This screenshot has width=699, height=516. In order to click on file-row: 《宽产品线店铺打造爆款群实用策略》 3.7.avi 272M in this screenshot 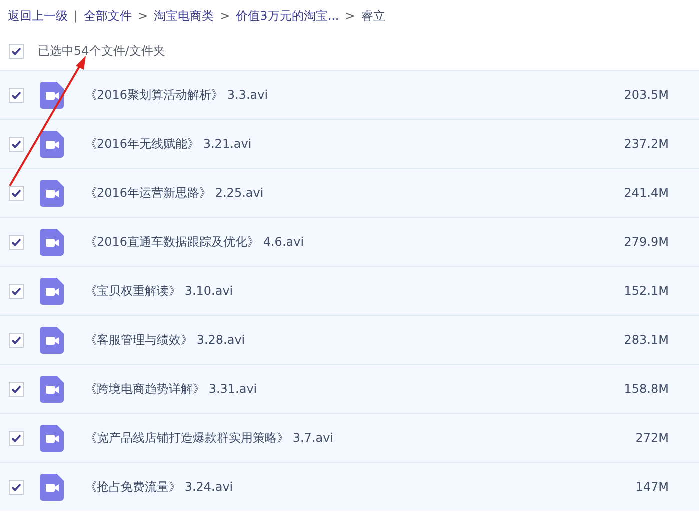, I will do `click(349, 437)`.